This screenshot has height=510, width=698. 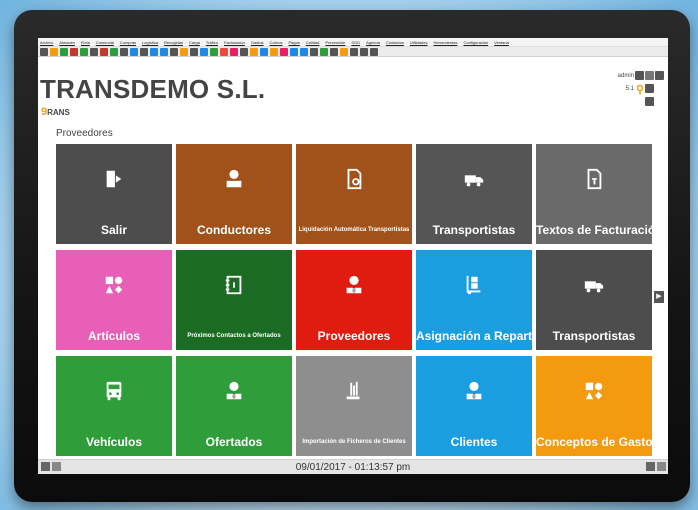 What do you see at coordinates (173, 42) in the screenshot?
I see `menu-item: Recogidas` at bounding box center [173, 42].